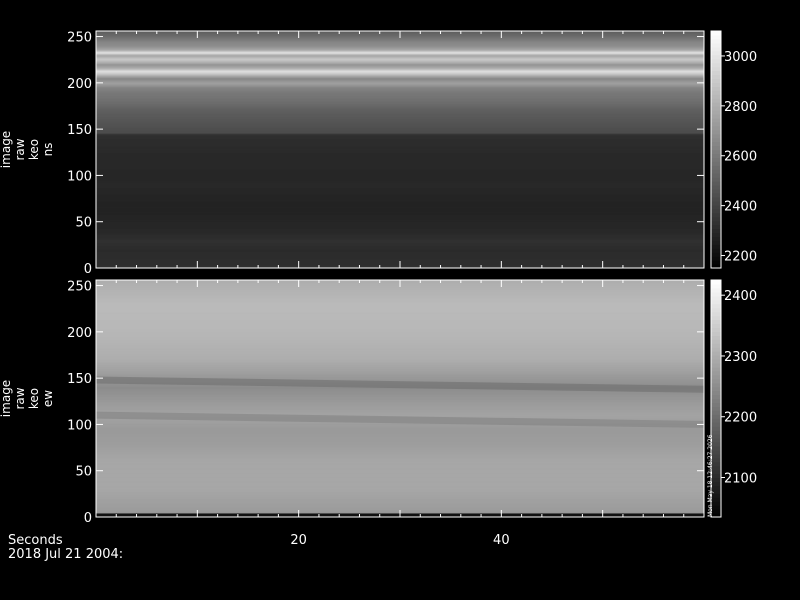 This screenshot has width=800, height=600. Describe the element at coordinates (710, 475) in the screenshot. I see `timestamp-stamp: Mon May 18 12:46:27 2026` at that location.